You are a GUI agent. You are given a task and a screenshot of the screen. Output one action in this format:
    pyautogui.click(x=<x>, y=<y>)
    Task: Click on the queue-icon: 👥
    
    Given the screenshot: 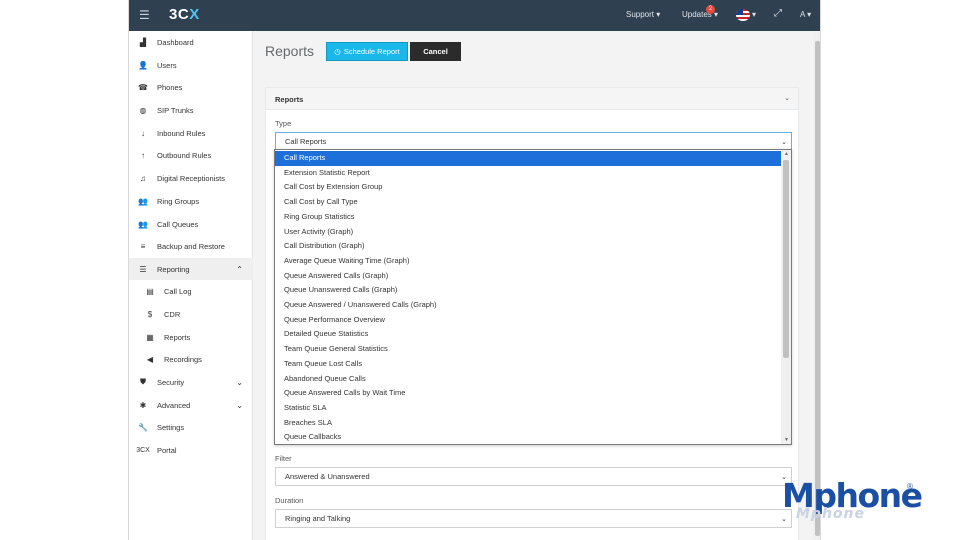 What is the action you would take?
    pyautogui.click(x=143, y=224)
    